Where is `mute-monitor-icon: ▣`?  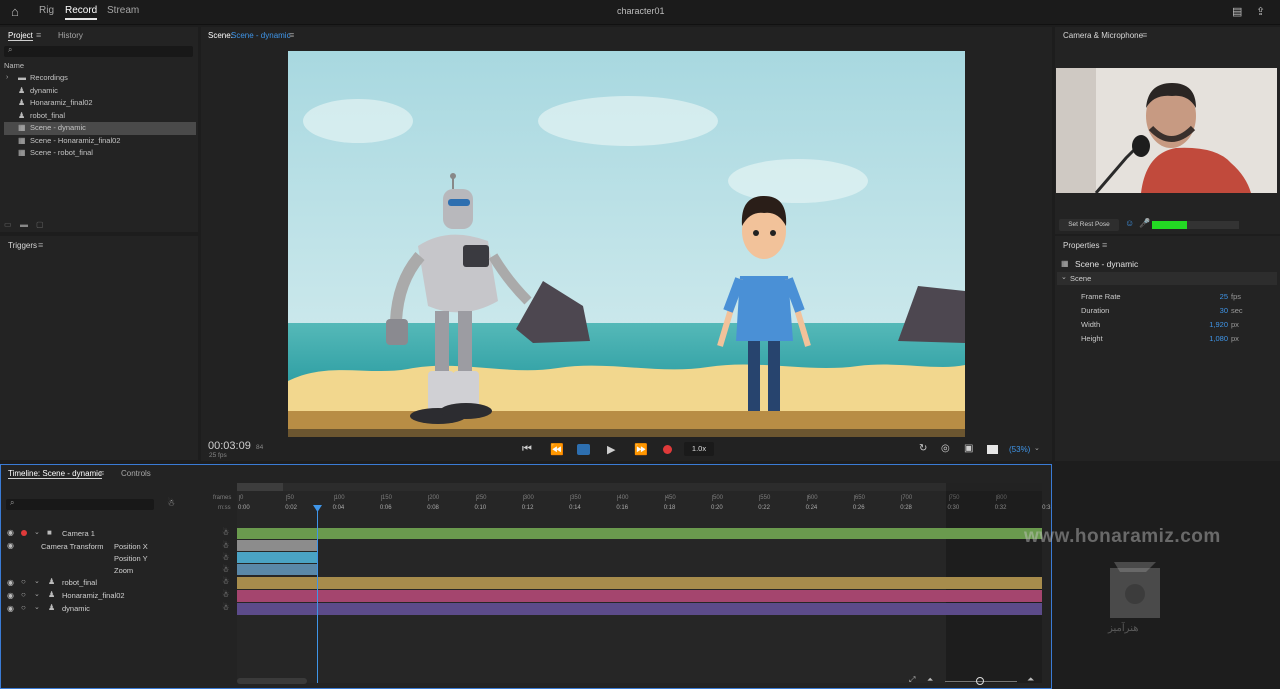
mute-monitor-icon: ▣ is located at coordinates (968, 448).